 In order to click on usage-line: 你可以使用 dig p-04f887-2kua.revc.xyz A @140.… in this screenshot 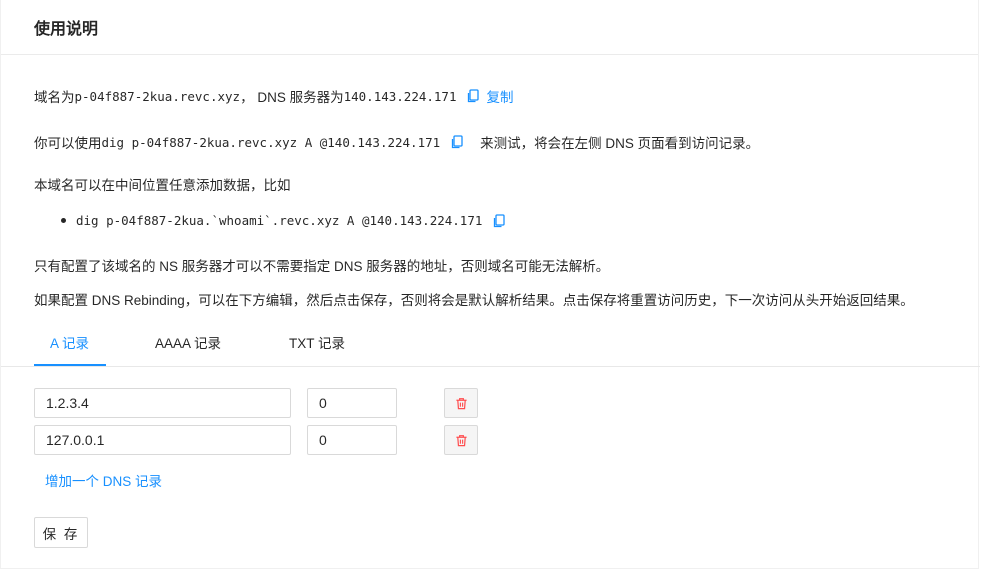, I will do `click(396, 142)`.